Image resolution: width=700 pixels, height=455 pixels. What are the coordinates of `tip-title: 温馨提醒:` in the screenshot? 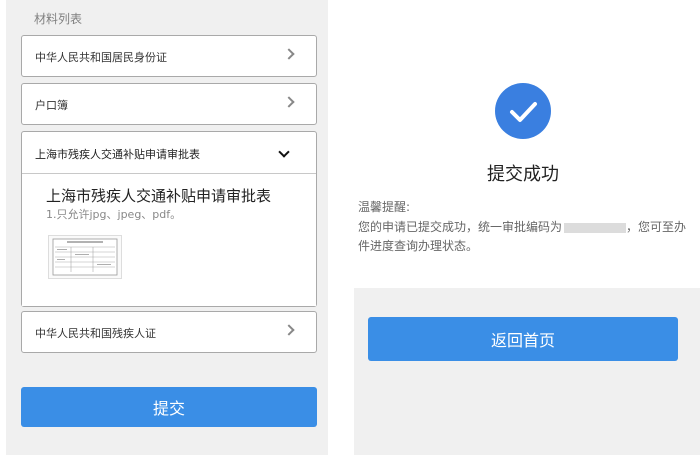 It's located at (384, 207).